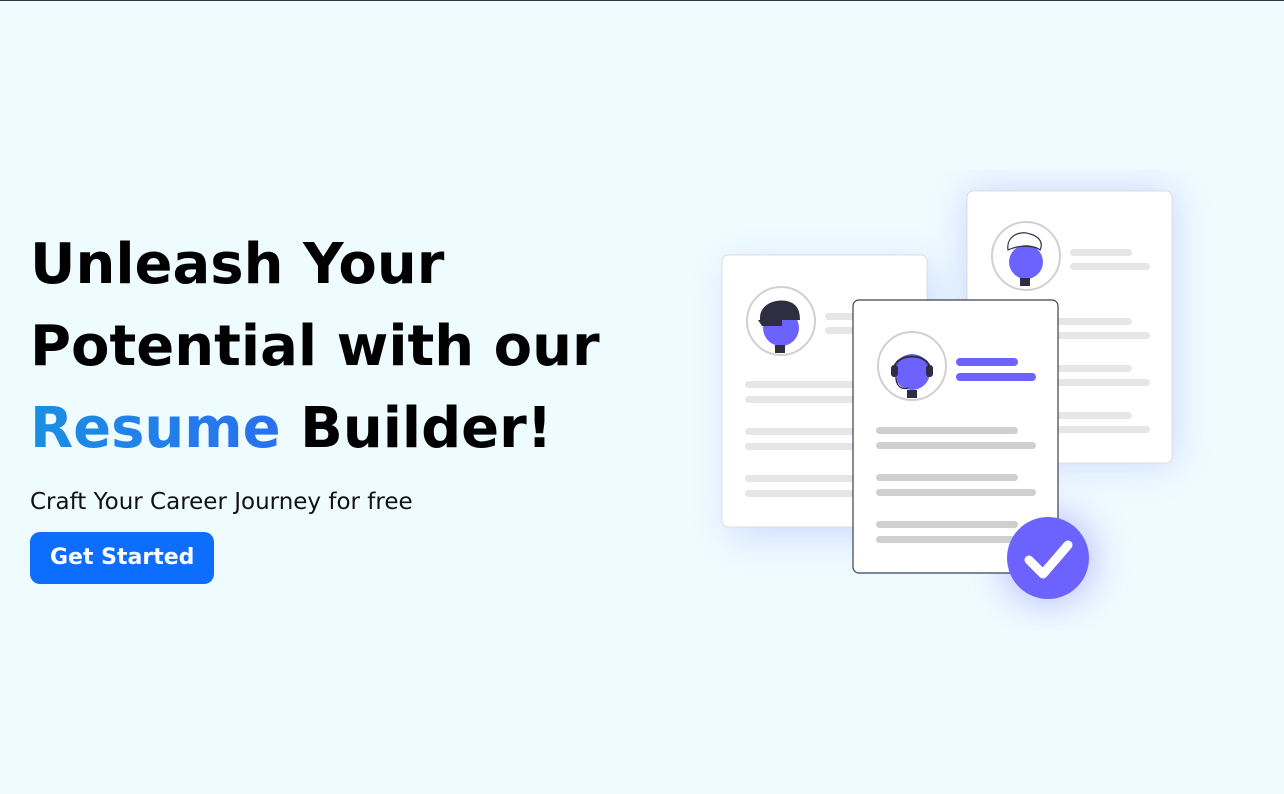 This screenshot has width=1284, height=794. What do you see at coordinates (642, 0) in the screenshot?
I see `top-border` at bounding box center [642, 0].